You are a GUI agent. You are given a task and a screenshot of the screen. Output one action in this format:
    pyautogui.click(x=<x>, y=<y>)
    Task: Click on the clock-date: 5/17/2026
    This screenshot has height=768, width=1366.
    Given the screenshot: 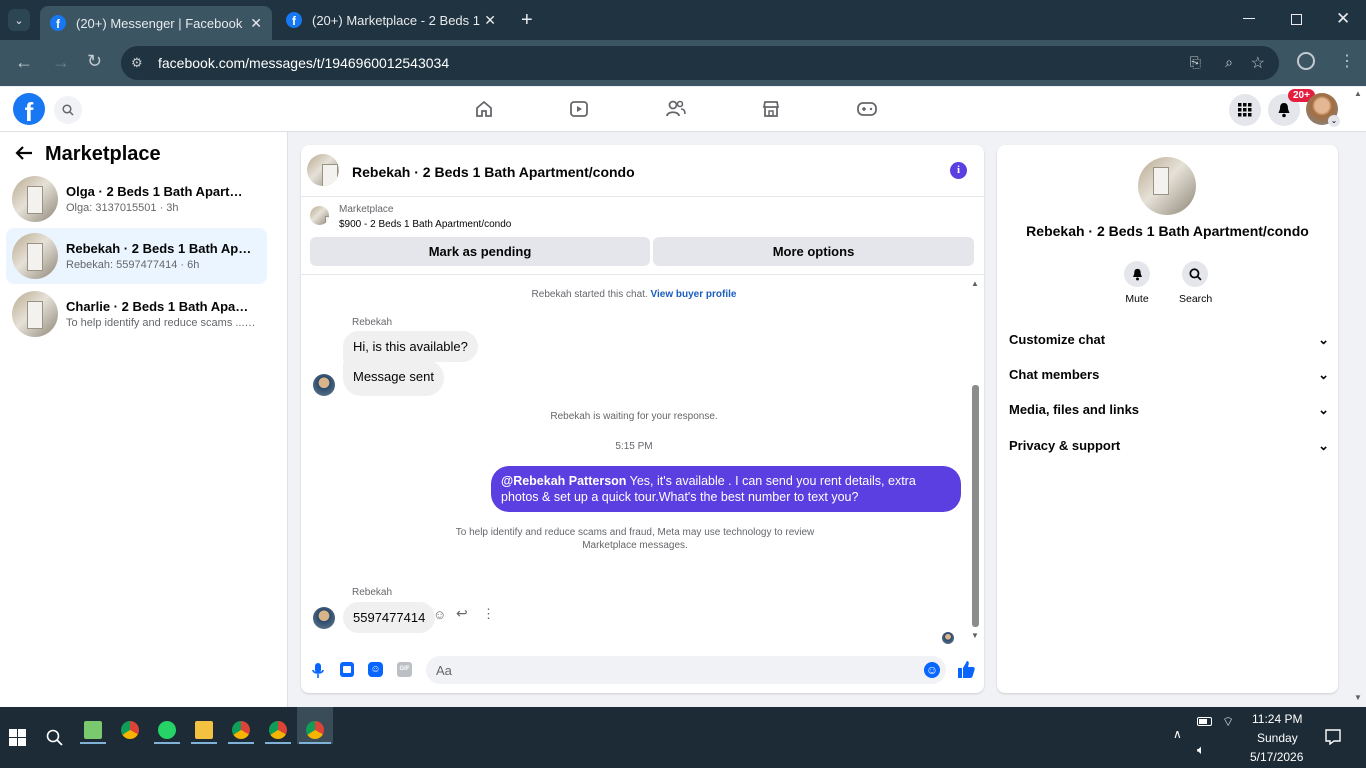 What is the action you would take?
    pyautogui.click(x=1276, y=757)
    